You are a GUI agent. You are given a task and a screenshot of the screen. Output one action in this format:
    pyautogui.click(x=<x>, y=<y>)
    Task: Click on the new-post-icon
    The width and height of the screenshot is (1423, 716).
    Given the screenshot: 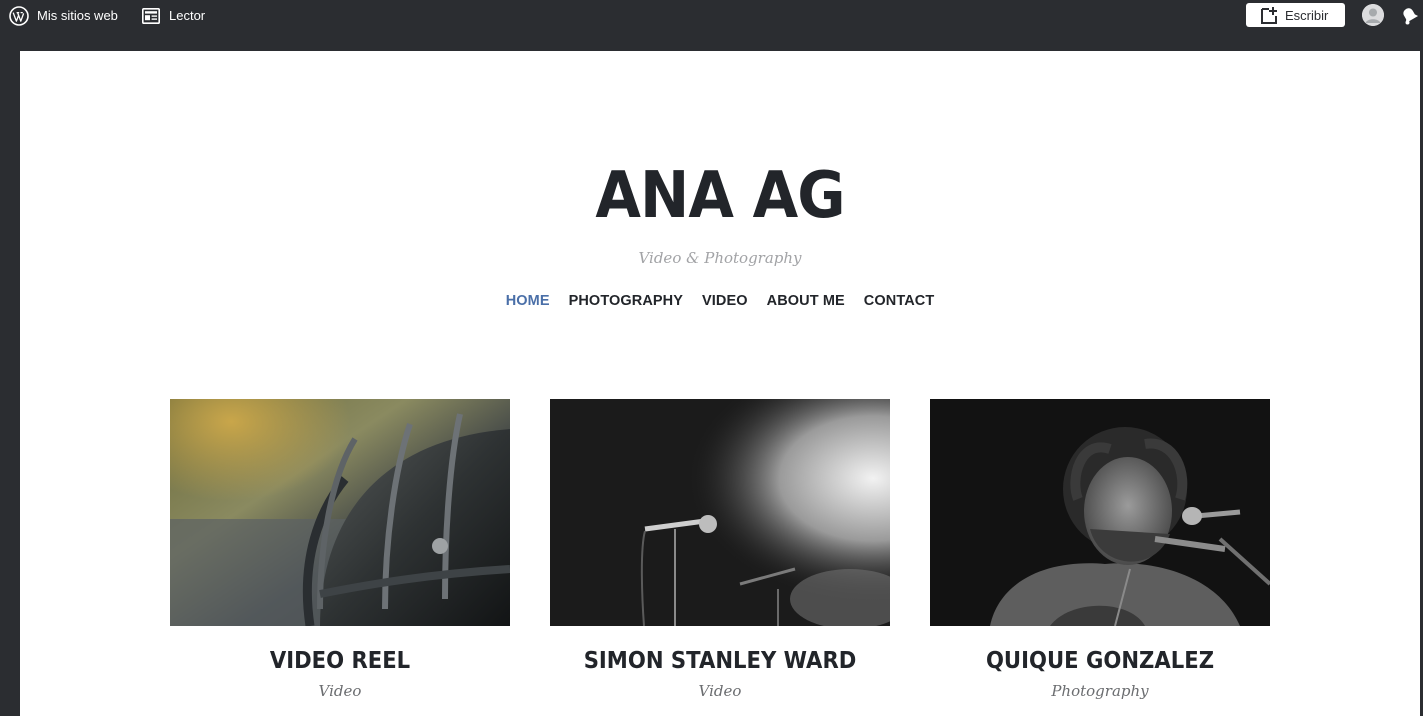 What is the action you would take?
    pyautogui.click(x=1269, y=15)
    